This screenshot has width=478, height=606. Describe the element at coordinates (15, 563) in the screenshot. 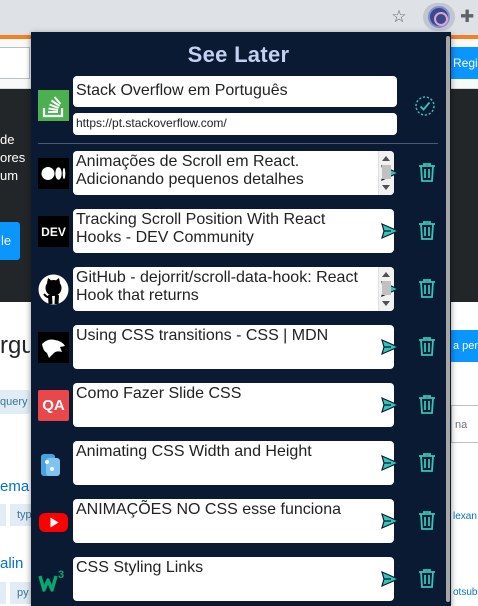

I see `question-link: alin` at that location.